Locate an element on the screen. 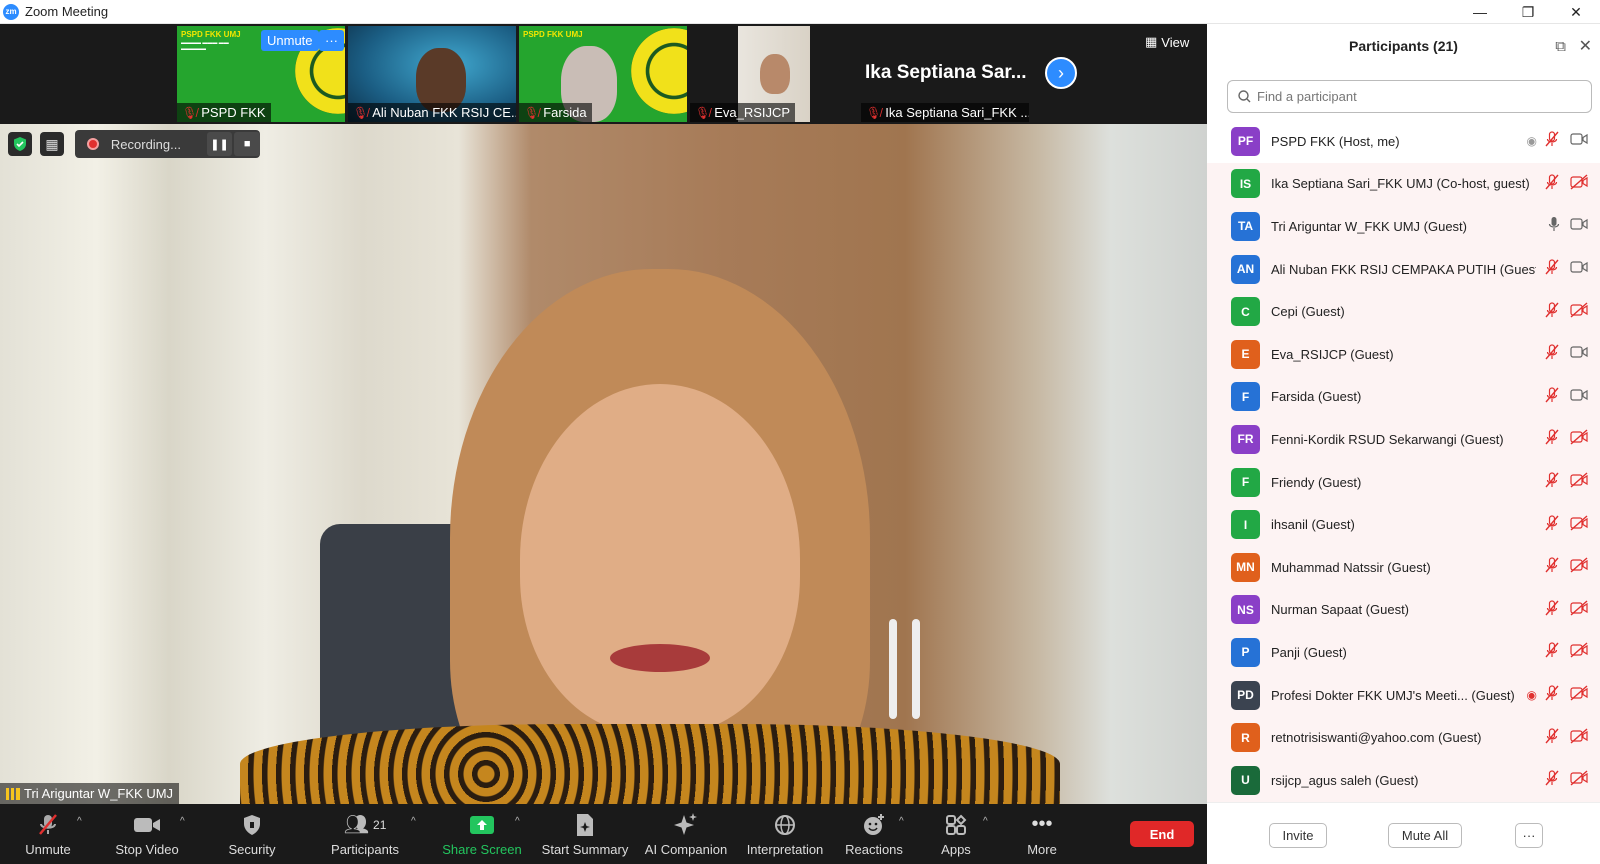 This screenshot has width=1600, height=864. end-meeting-button: End is located at coordinates (1162, 834).